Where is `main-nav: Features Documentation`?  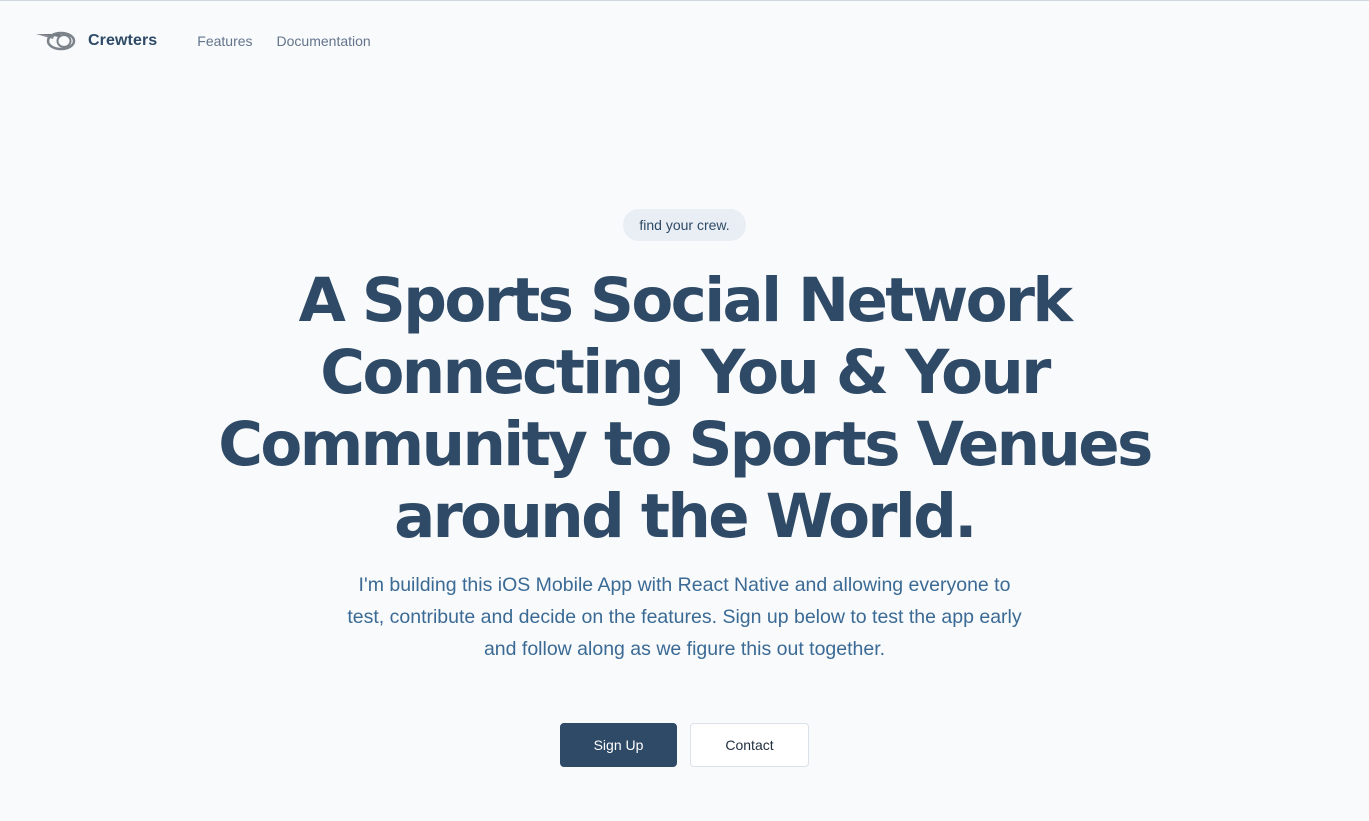 main-nav: Features Documentation is located at coordinates (295, 41).